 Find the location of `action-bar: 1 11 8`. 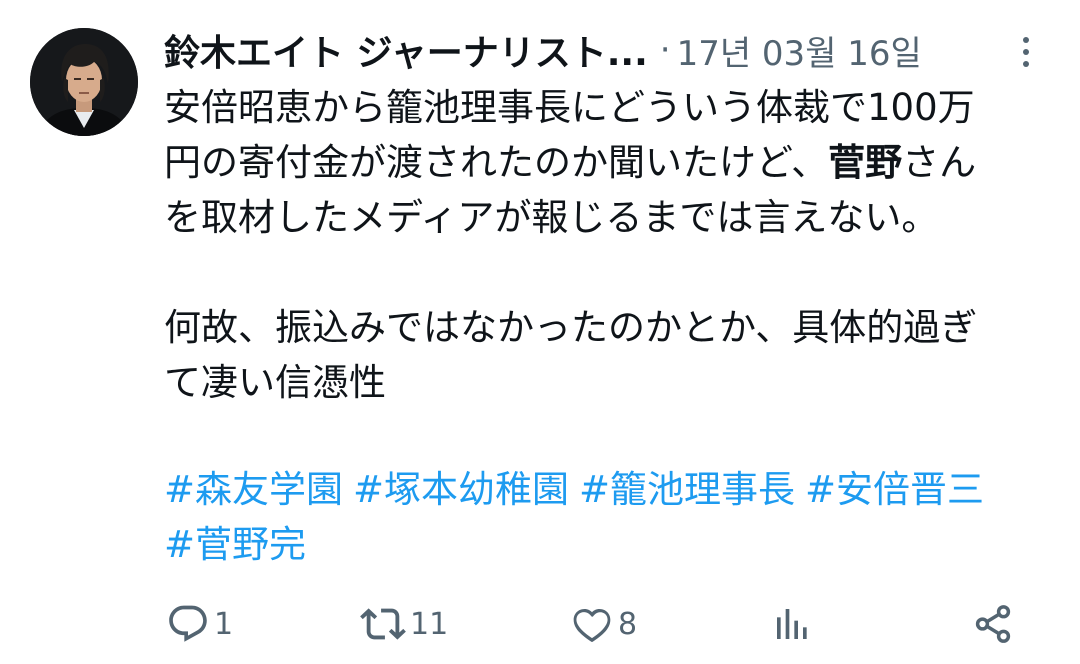

action-bar: 1 11 8 is located at coordinates (604, 624).